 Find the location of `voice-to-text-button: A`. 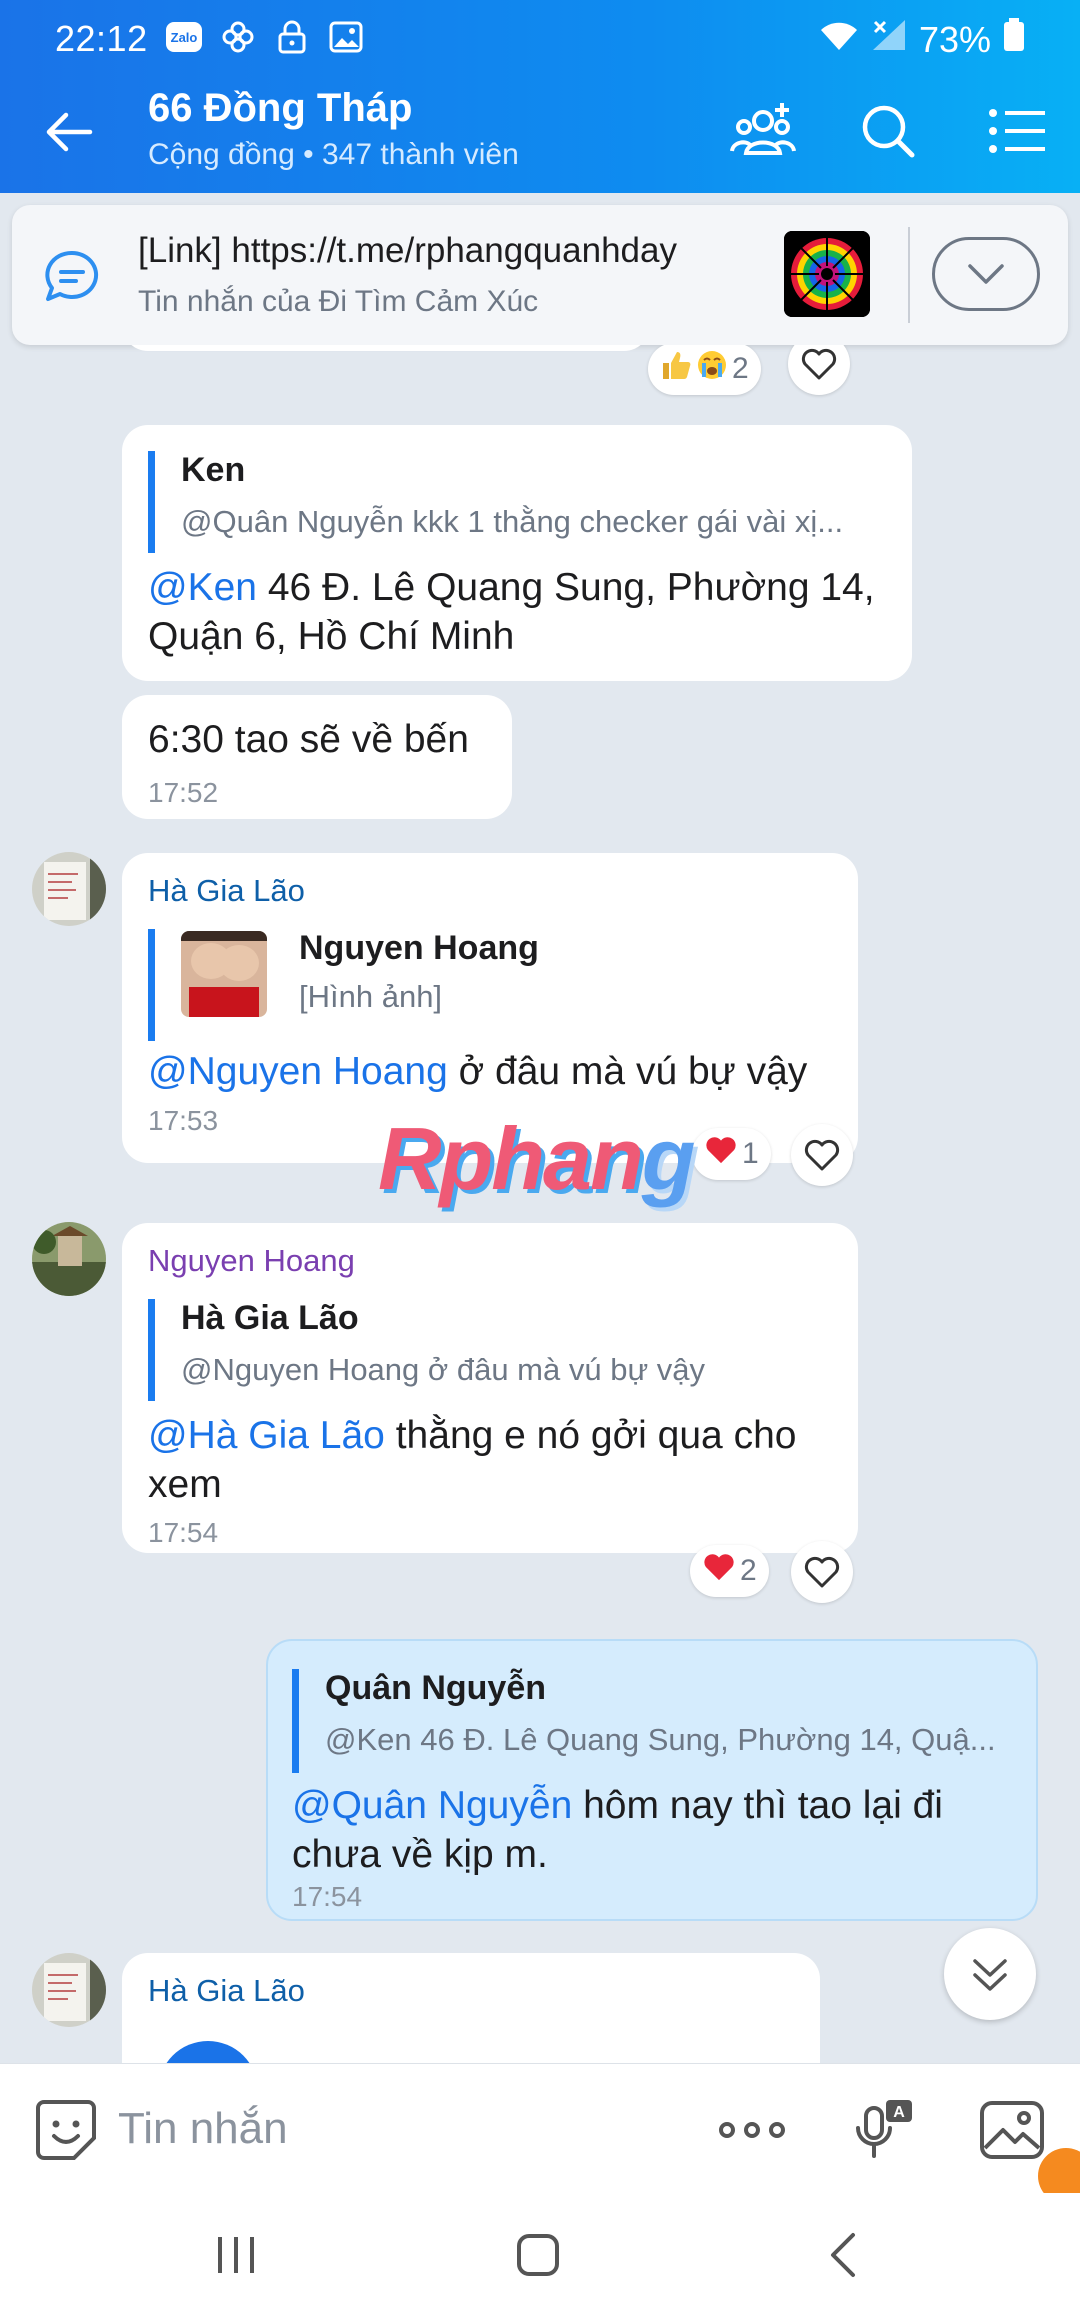

voice-to-text-button: A is located at coordinates (884, 2130).